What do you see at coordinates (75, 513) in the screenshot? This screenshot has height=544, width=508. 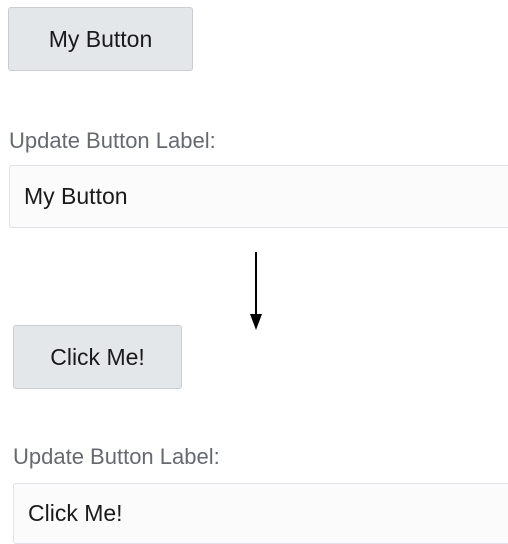 I see `button-label-input-value: Click Me!` at bounding box center [75, 513].